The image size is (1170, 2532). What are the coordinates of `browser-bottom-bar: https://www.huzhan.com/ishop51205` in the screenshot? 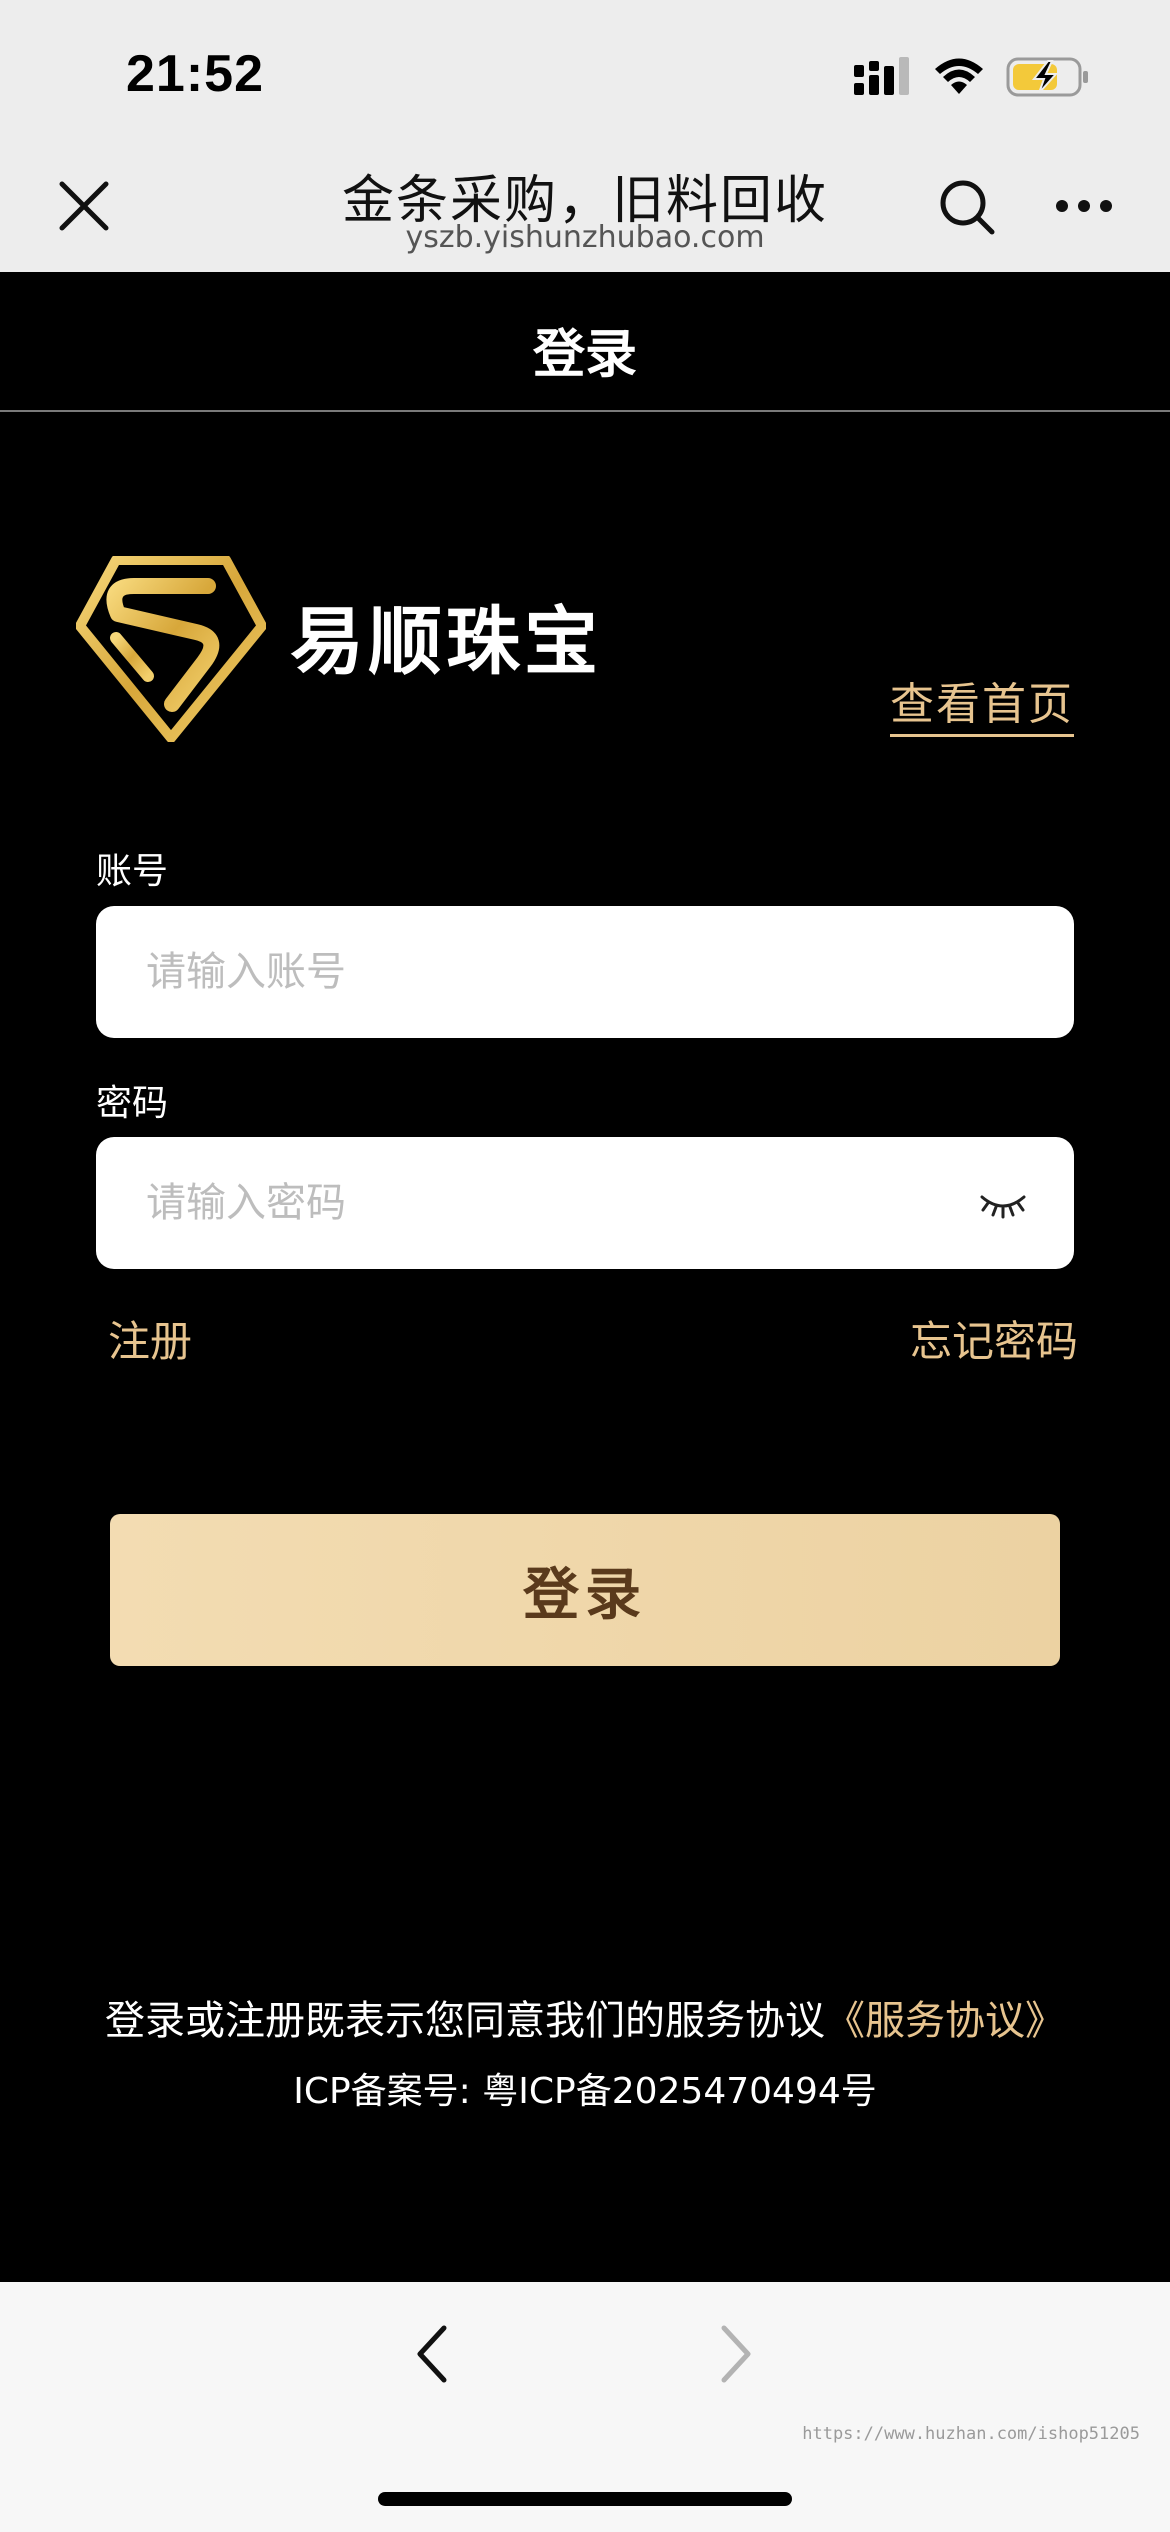 It's located at (585, 2407).